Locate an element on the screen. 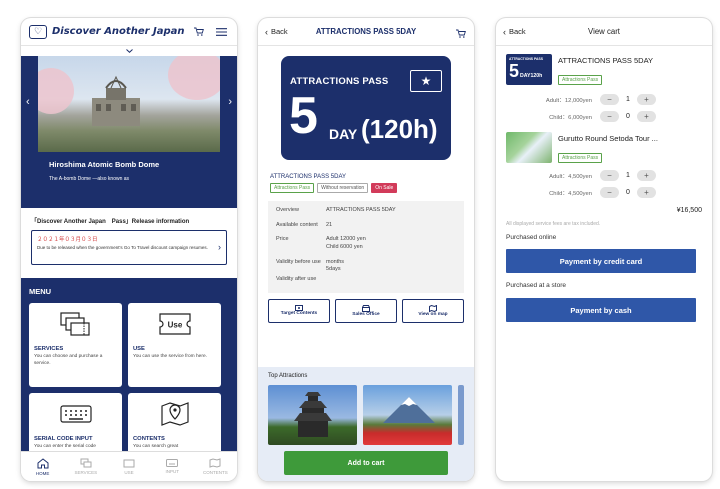  info-key: Available content is located at coordinates (297, 224).